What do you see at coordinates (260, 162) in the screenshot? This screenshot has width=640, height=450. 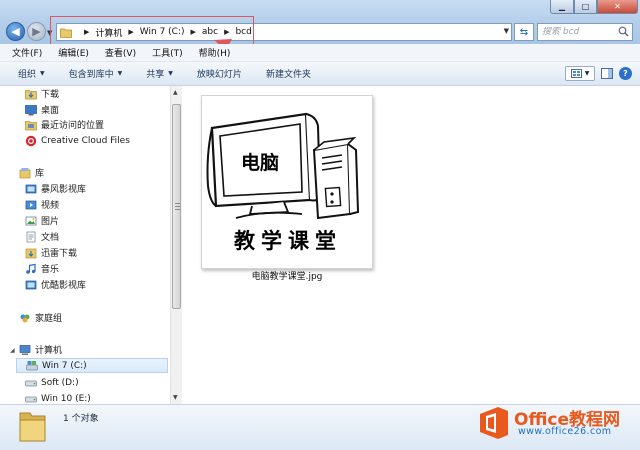 I see `thumbnail-screen-text: 电脑` at bounding box center [260, 162].